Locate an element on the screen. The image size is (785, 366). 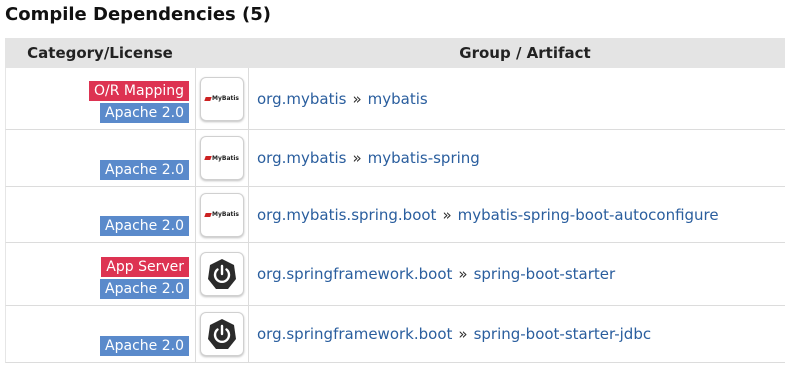
category-cell: O/R Mapping Apache 2.0 is located at coordinates (101, 98).